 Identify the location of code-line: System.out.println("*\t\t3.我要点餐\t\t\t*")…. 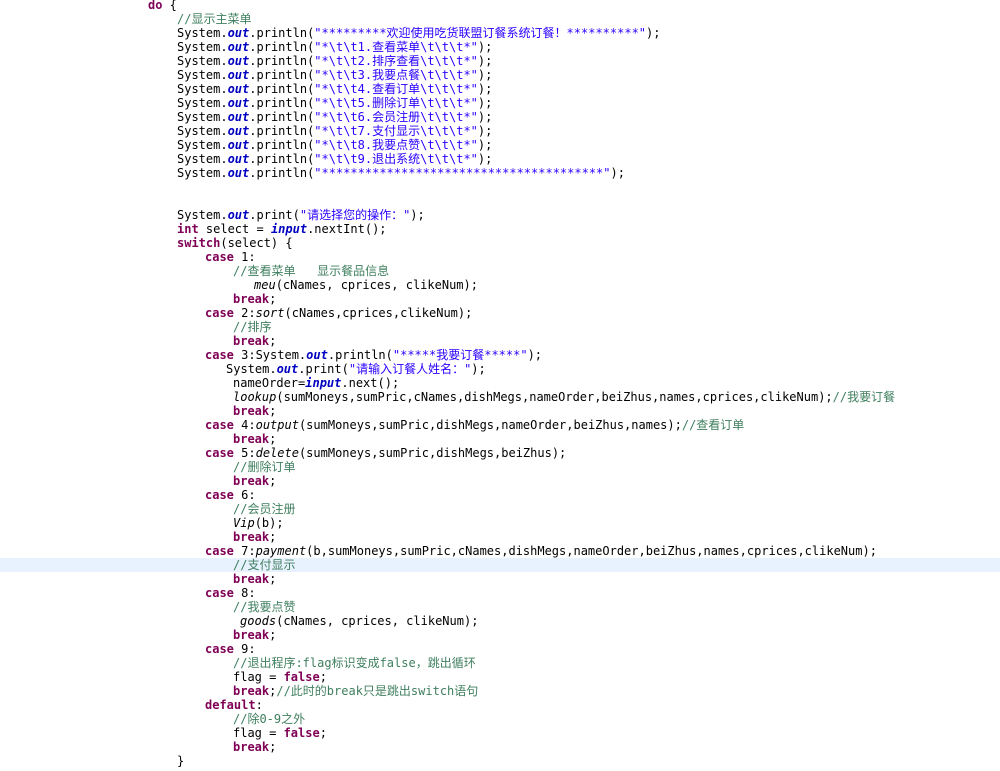
(500, 75).